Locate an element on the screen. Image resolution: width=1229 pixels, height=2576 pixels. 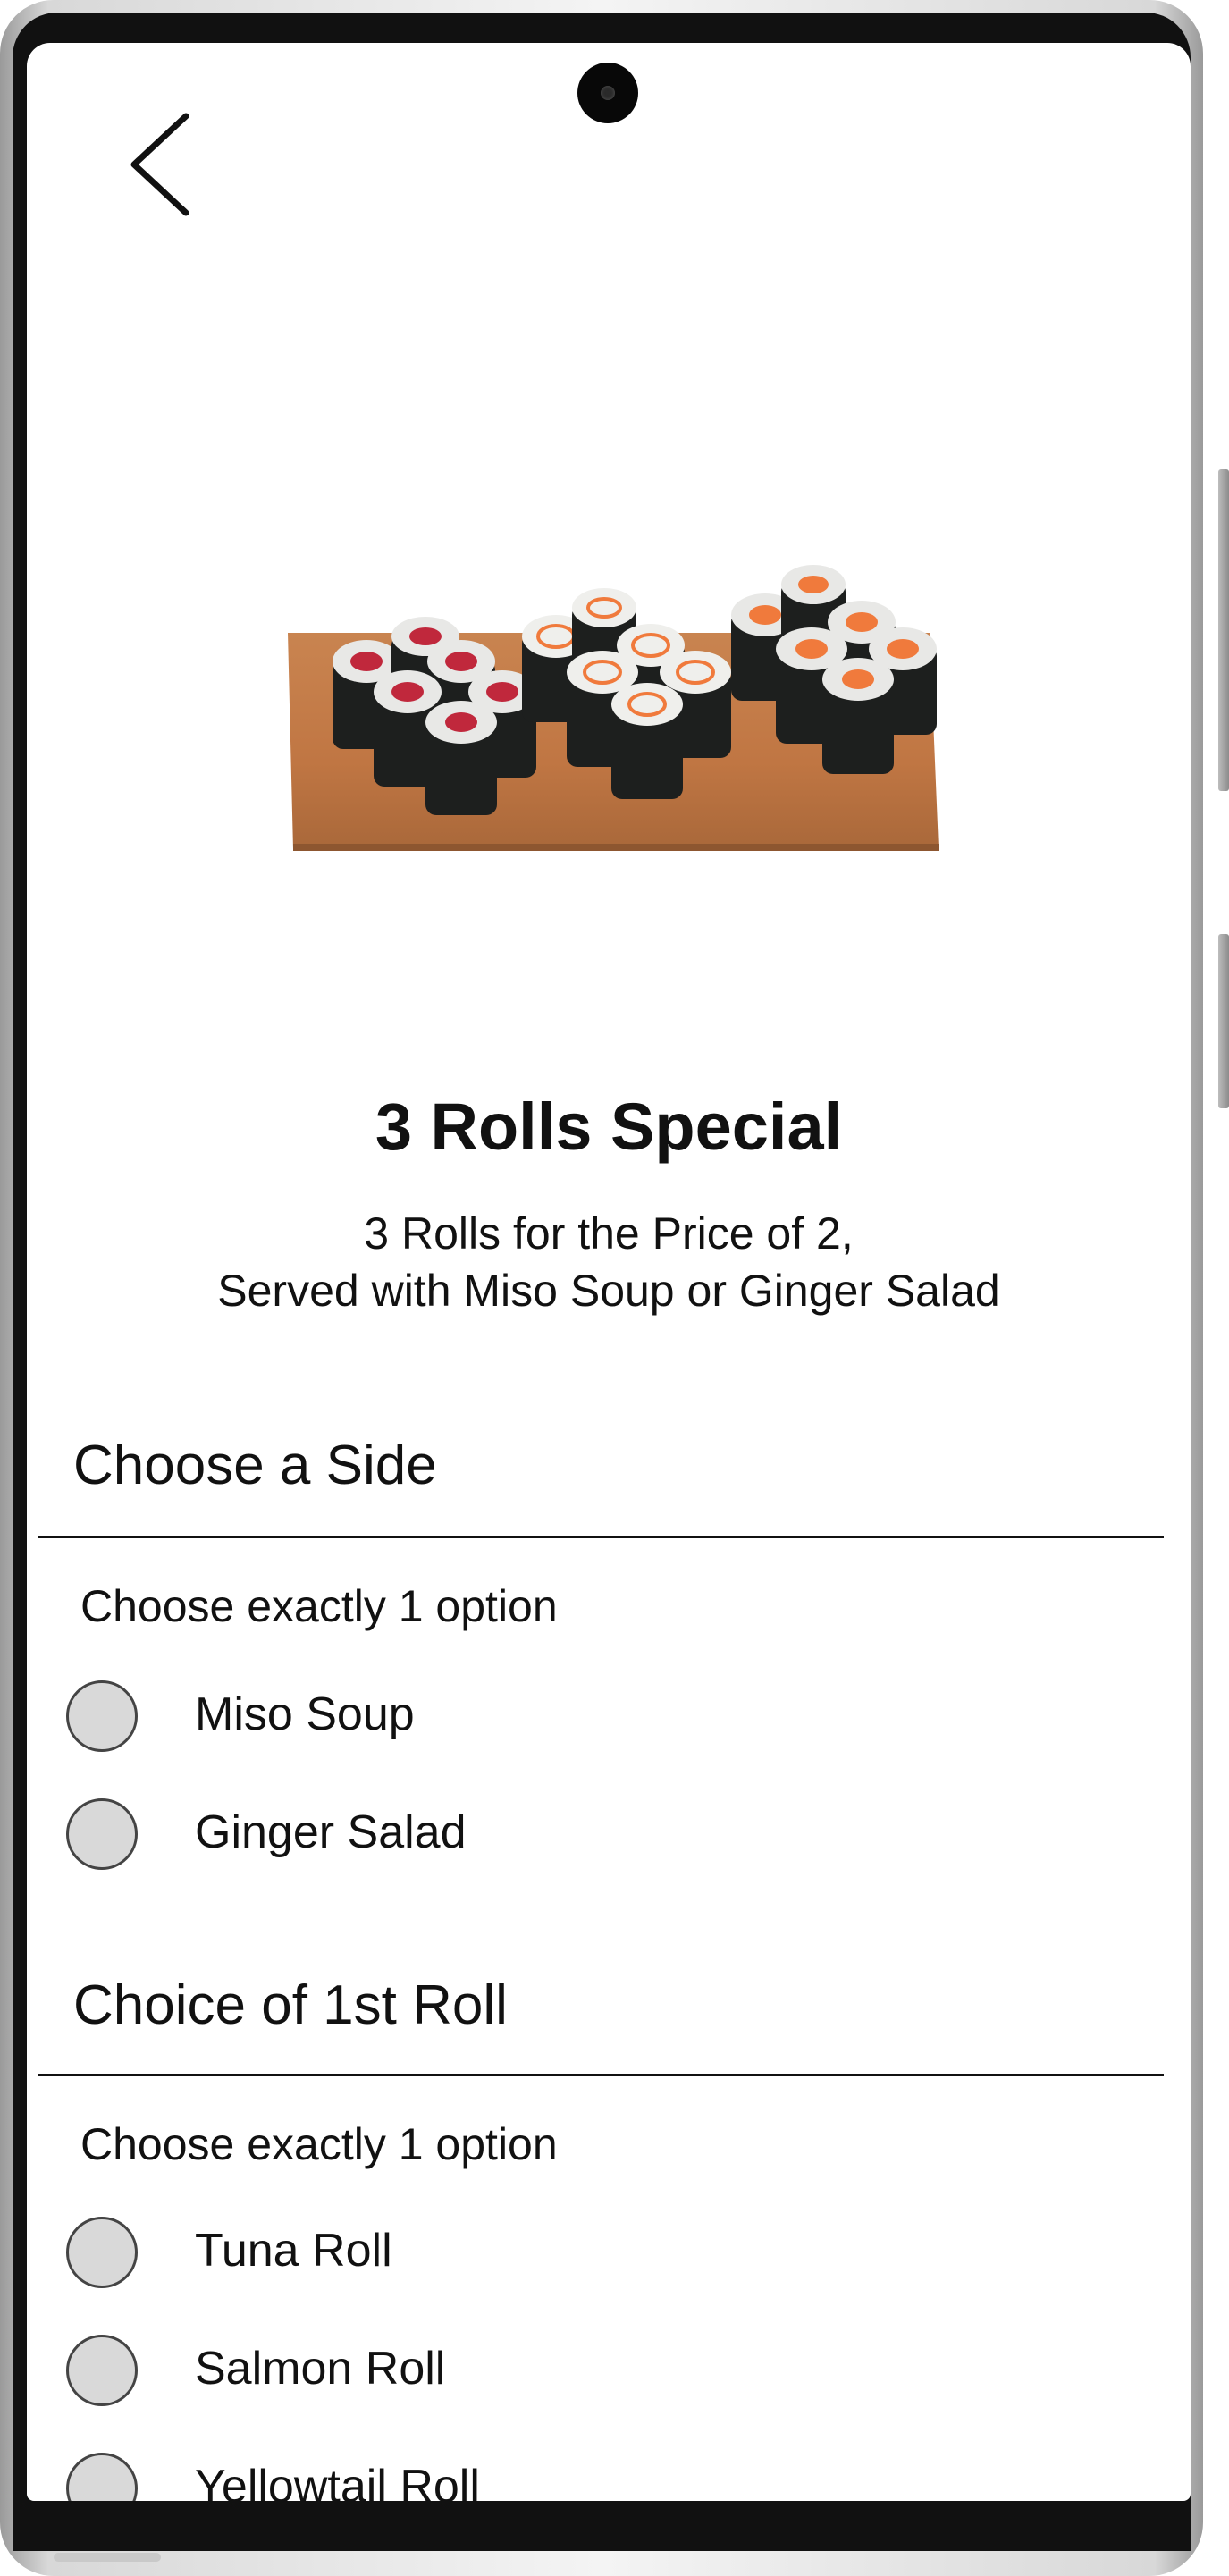
section-helper-side: Choose exactly 1 option is located at coordinates (319, 1606).